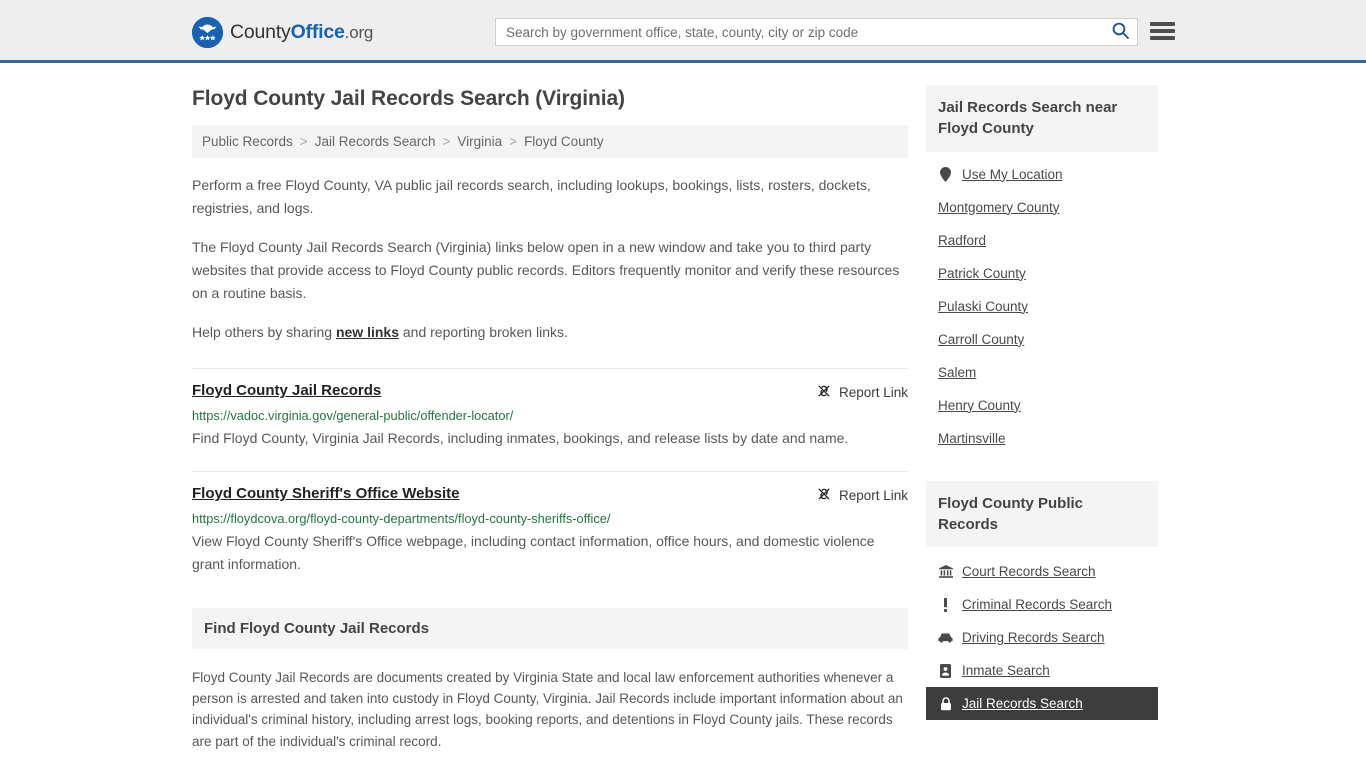 The width and height of the screenshot is (1366, 768). I want to click on sidebar-item-label: Radford, so click(962, 240).